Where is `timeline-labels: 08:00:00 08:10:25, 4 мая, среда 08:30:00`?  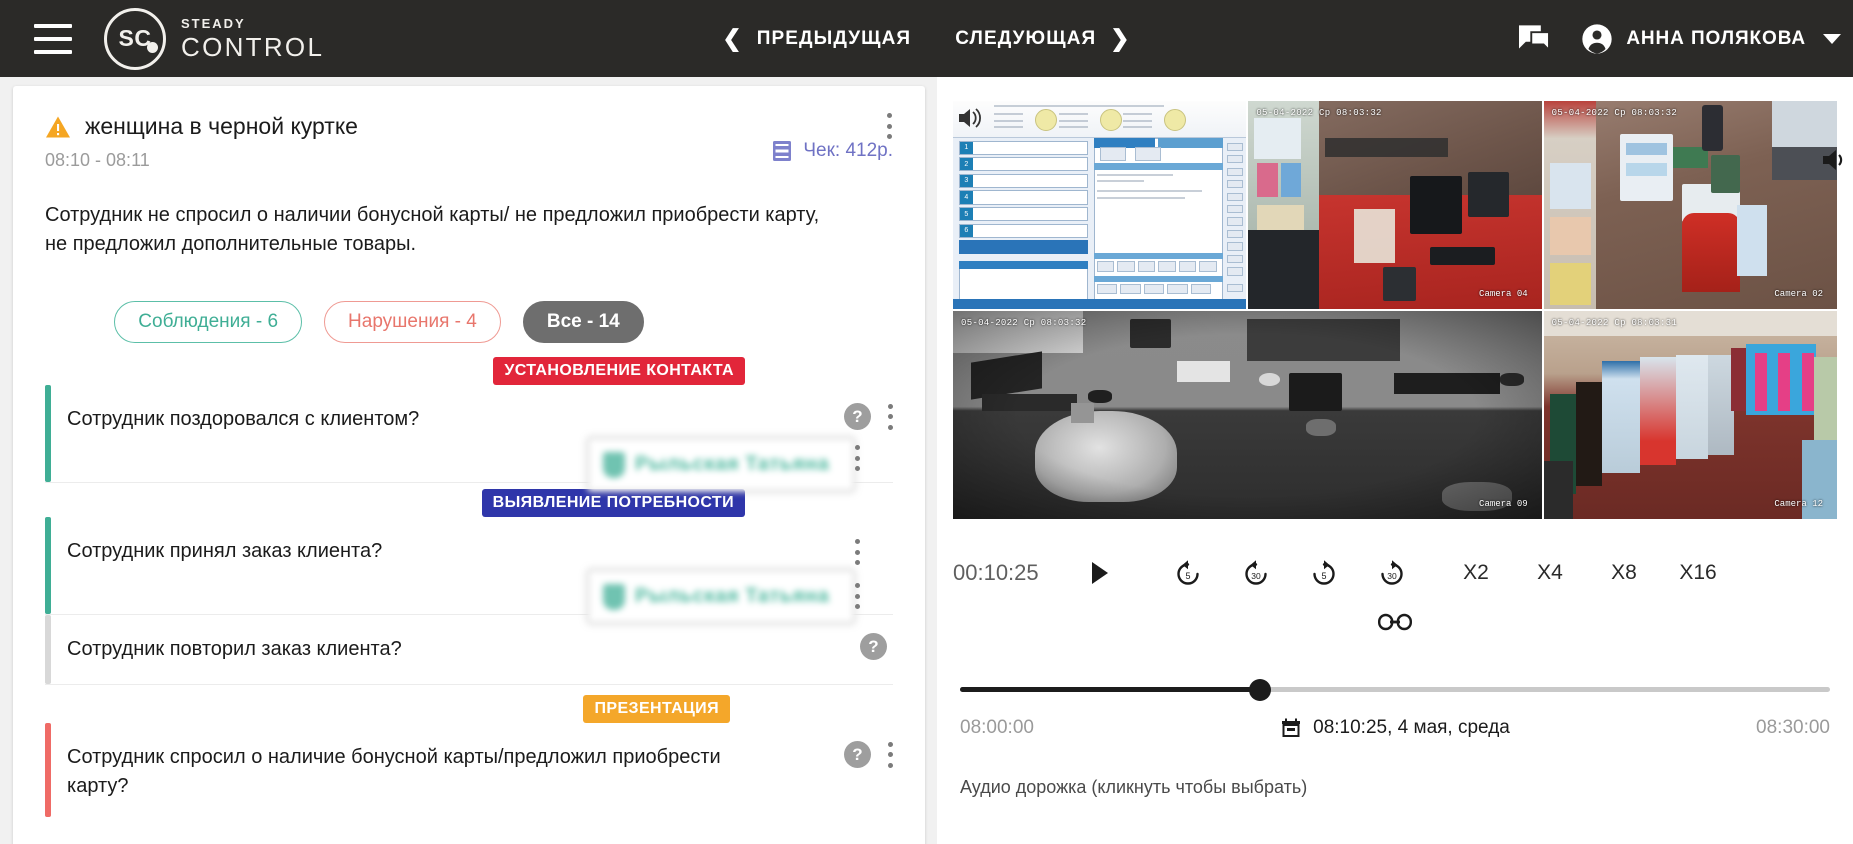
timeline-labels: 08:00:00 08:10:25, 4 мая, среда 08:30:00 is located at coordinates (1395, 728).